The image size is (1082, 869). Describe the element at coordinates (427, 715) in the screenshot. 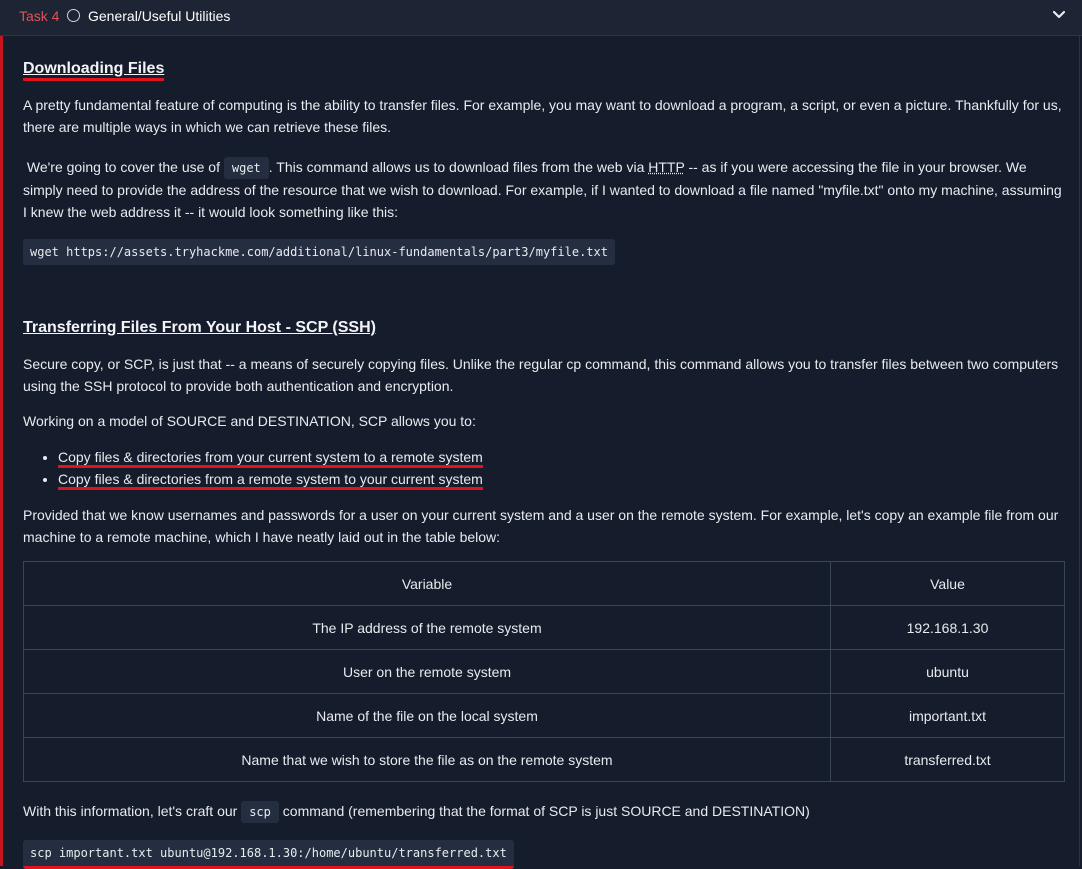

I see `table-cell: Name of the file on the local system` at that location.